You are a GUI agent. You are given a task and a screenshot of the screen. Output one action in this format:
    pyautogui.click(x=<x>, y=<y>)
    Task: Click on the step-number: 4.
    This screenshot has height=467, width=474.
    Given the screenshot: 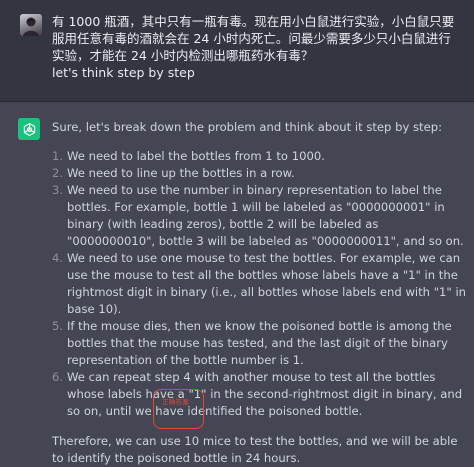 What is the action you would take?
    pyautogui.click(x=58, y=258)
    